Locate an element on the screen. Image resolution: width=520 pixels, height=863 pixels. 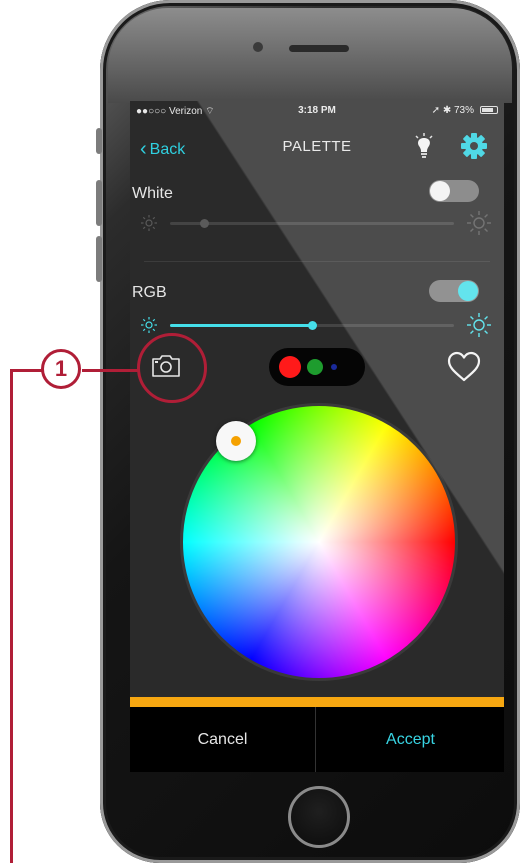
volume-up-button is located at coordinates (99, 203).